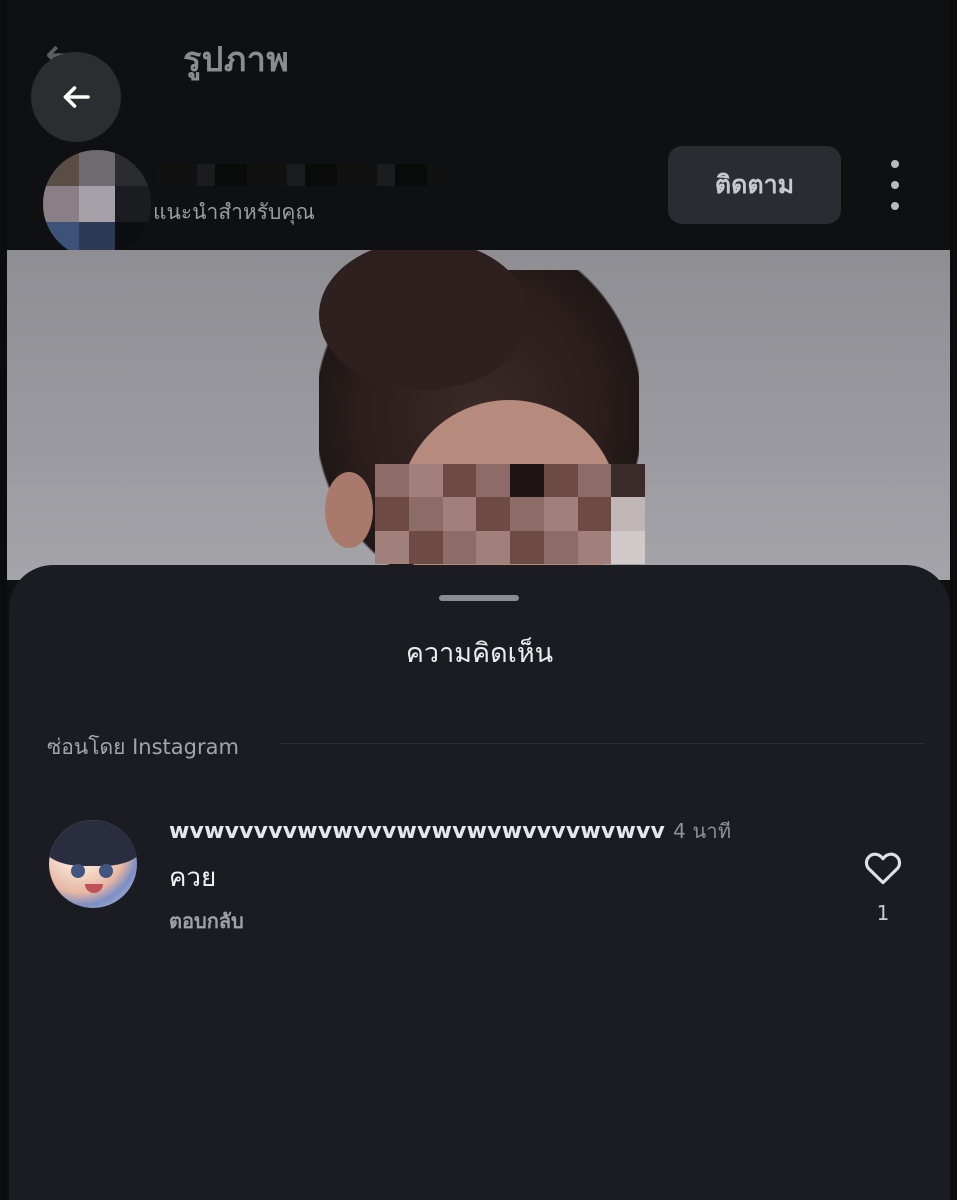  What do you see at coordinates (601, 743) in the screenshot?
I see `divider` at bounding box center [601, 743].